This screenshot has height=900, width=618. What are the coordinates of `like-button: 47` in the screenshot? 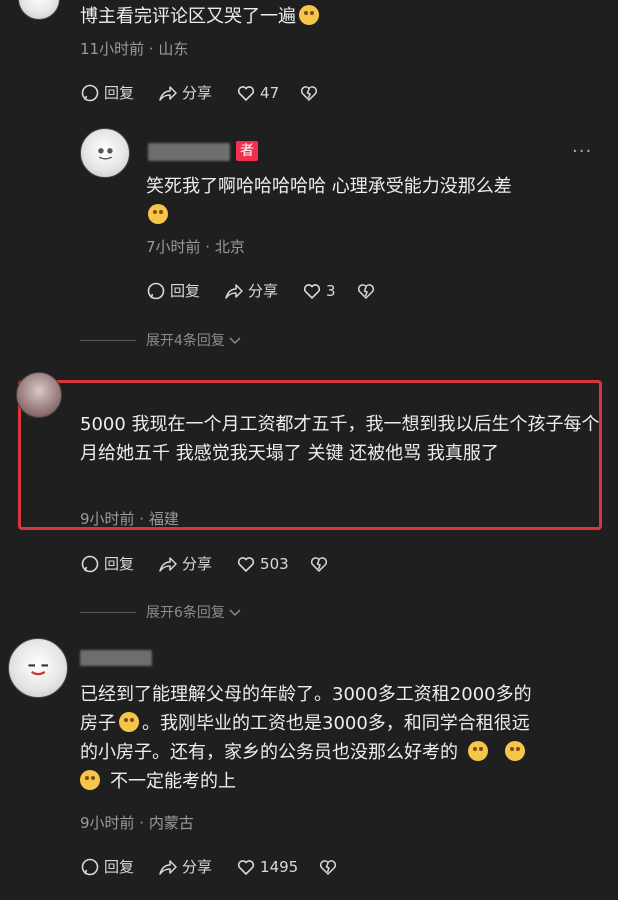 It's located at (257, 93).